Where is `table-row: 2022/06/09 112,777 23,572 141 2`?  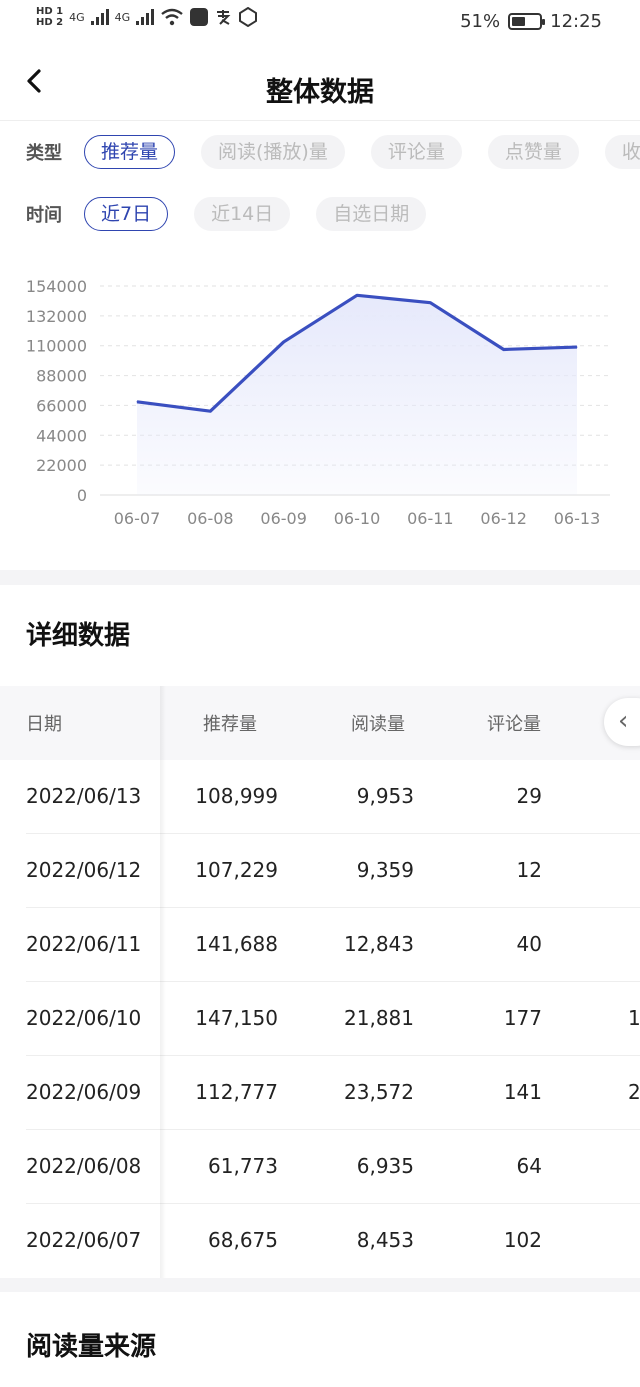
table-row: 2022/06/09 112,777 23,572 141 2 is located at coordinates (320, 1093).